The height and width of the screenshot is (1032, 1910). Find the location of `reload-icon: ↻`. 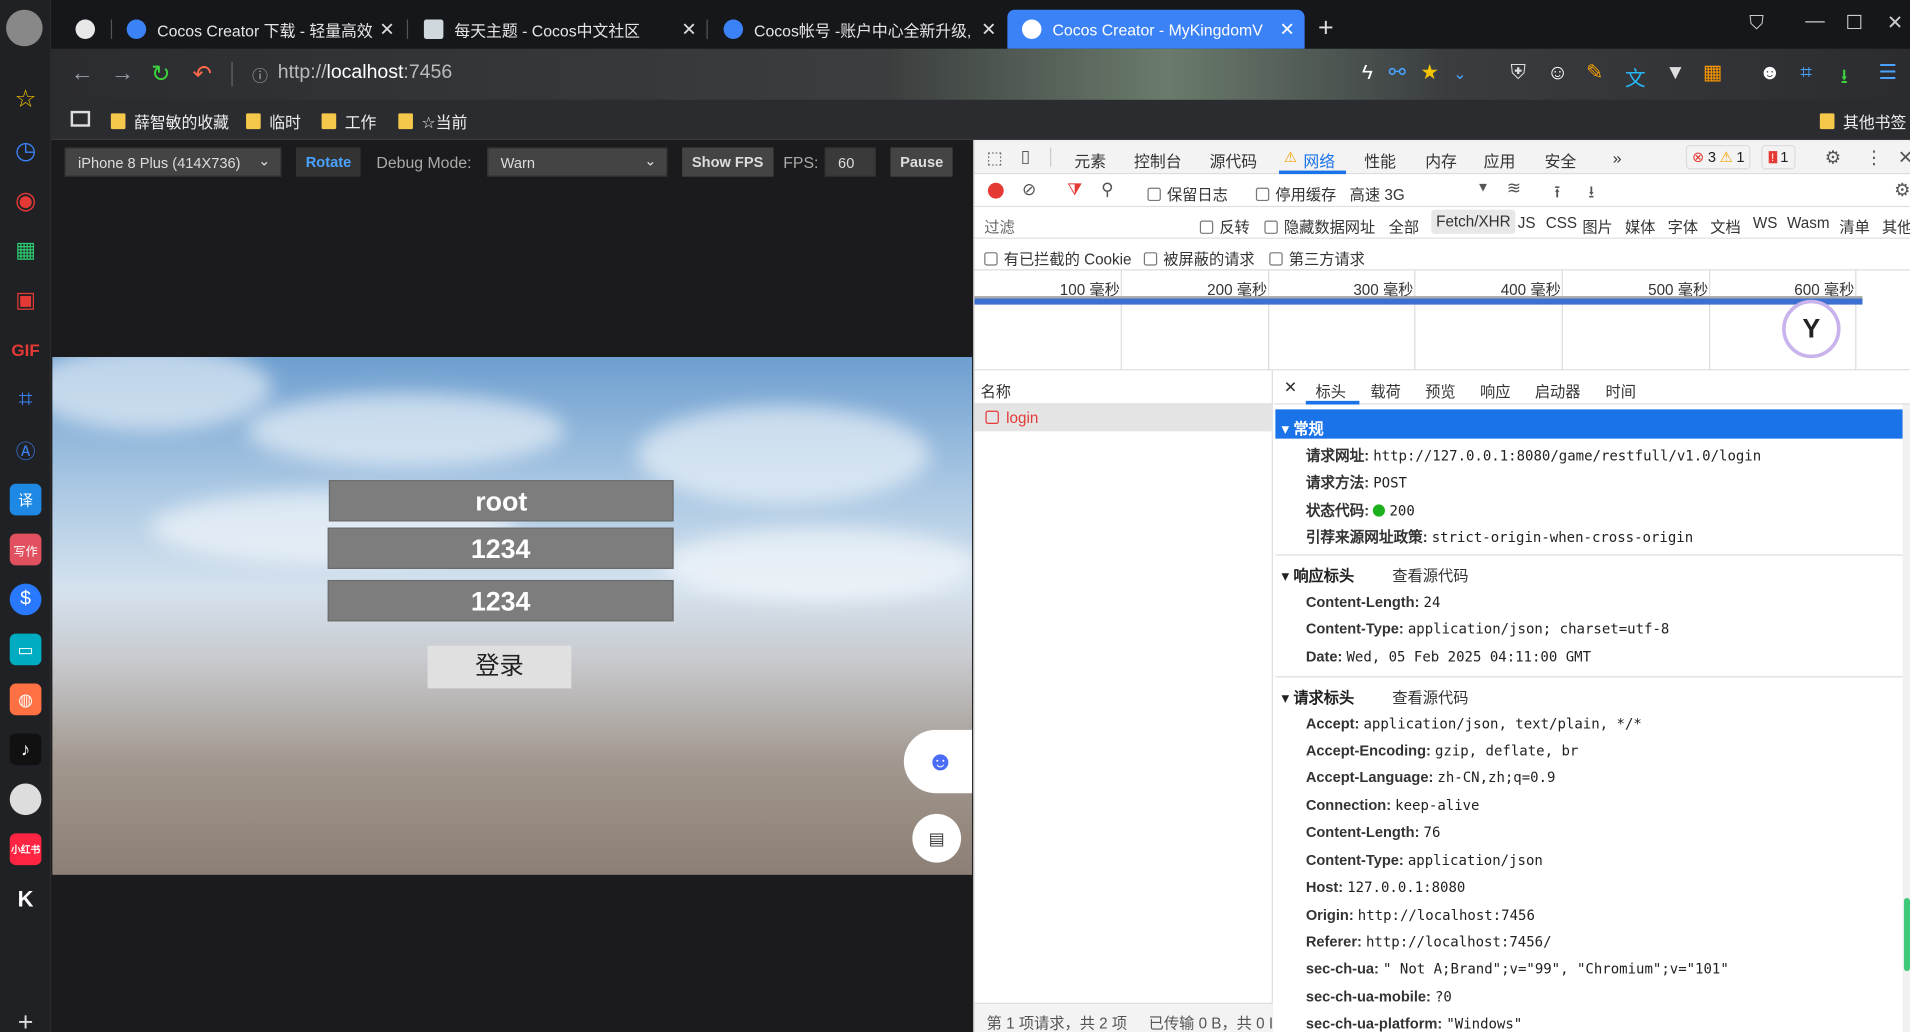

reload-icon: ↻ is located at coordinates (160, 75).